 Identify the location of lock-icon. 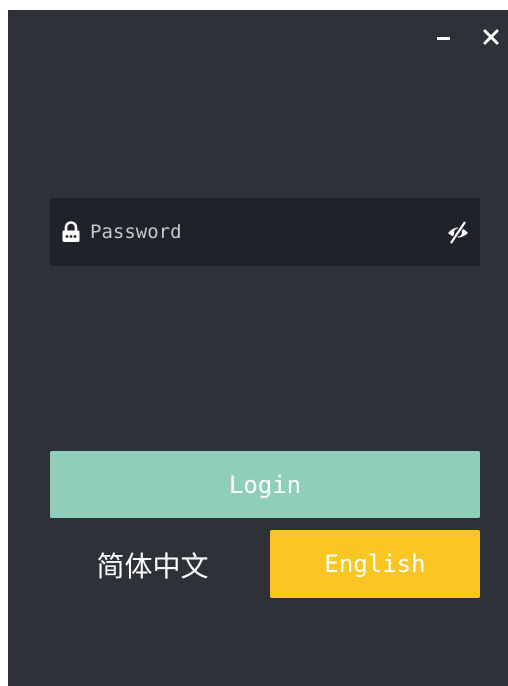
(71, 232).